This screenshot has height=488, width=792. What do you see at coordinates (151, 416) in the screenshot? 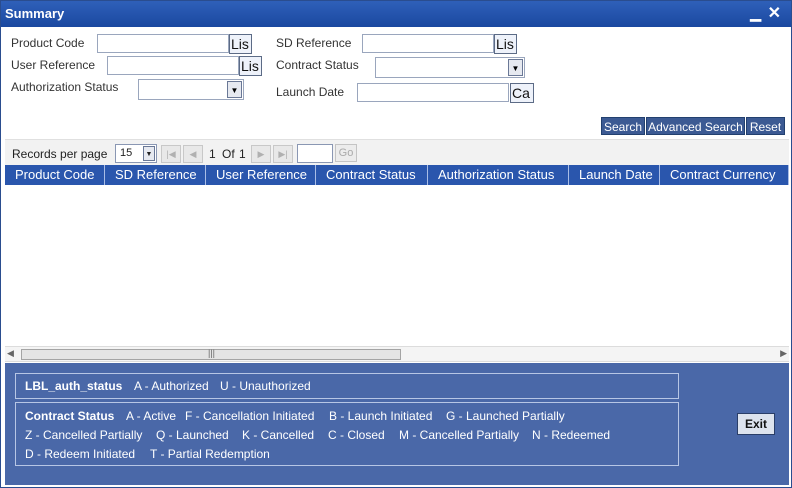
I see `legend-item: A - Active` at bounding box center [151, 416].